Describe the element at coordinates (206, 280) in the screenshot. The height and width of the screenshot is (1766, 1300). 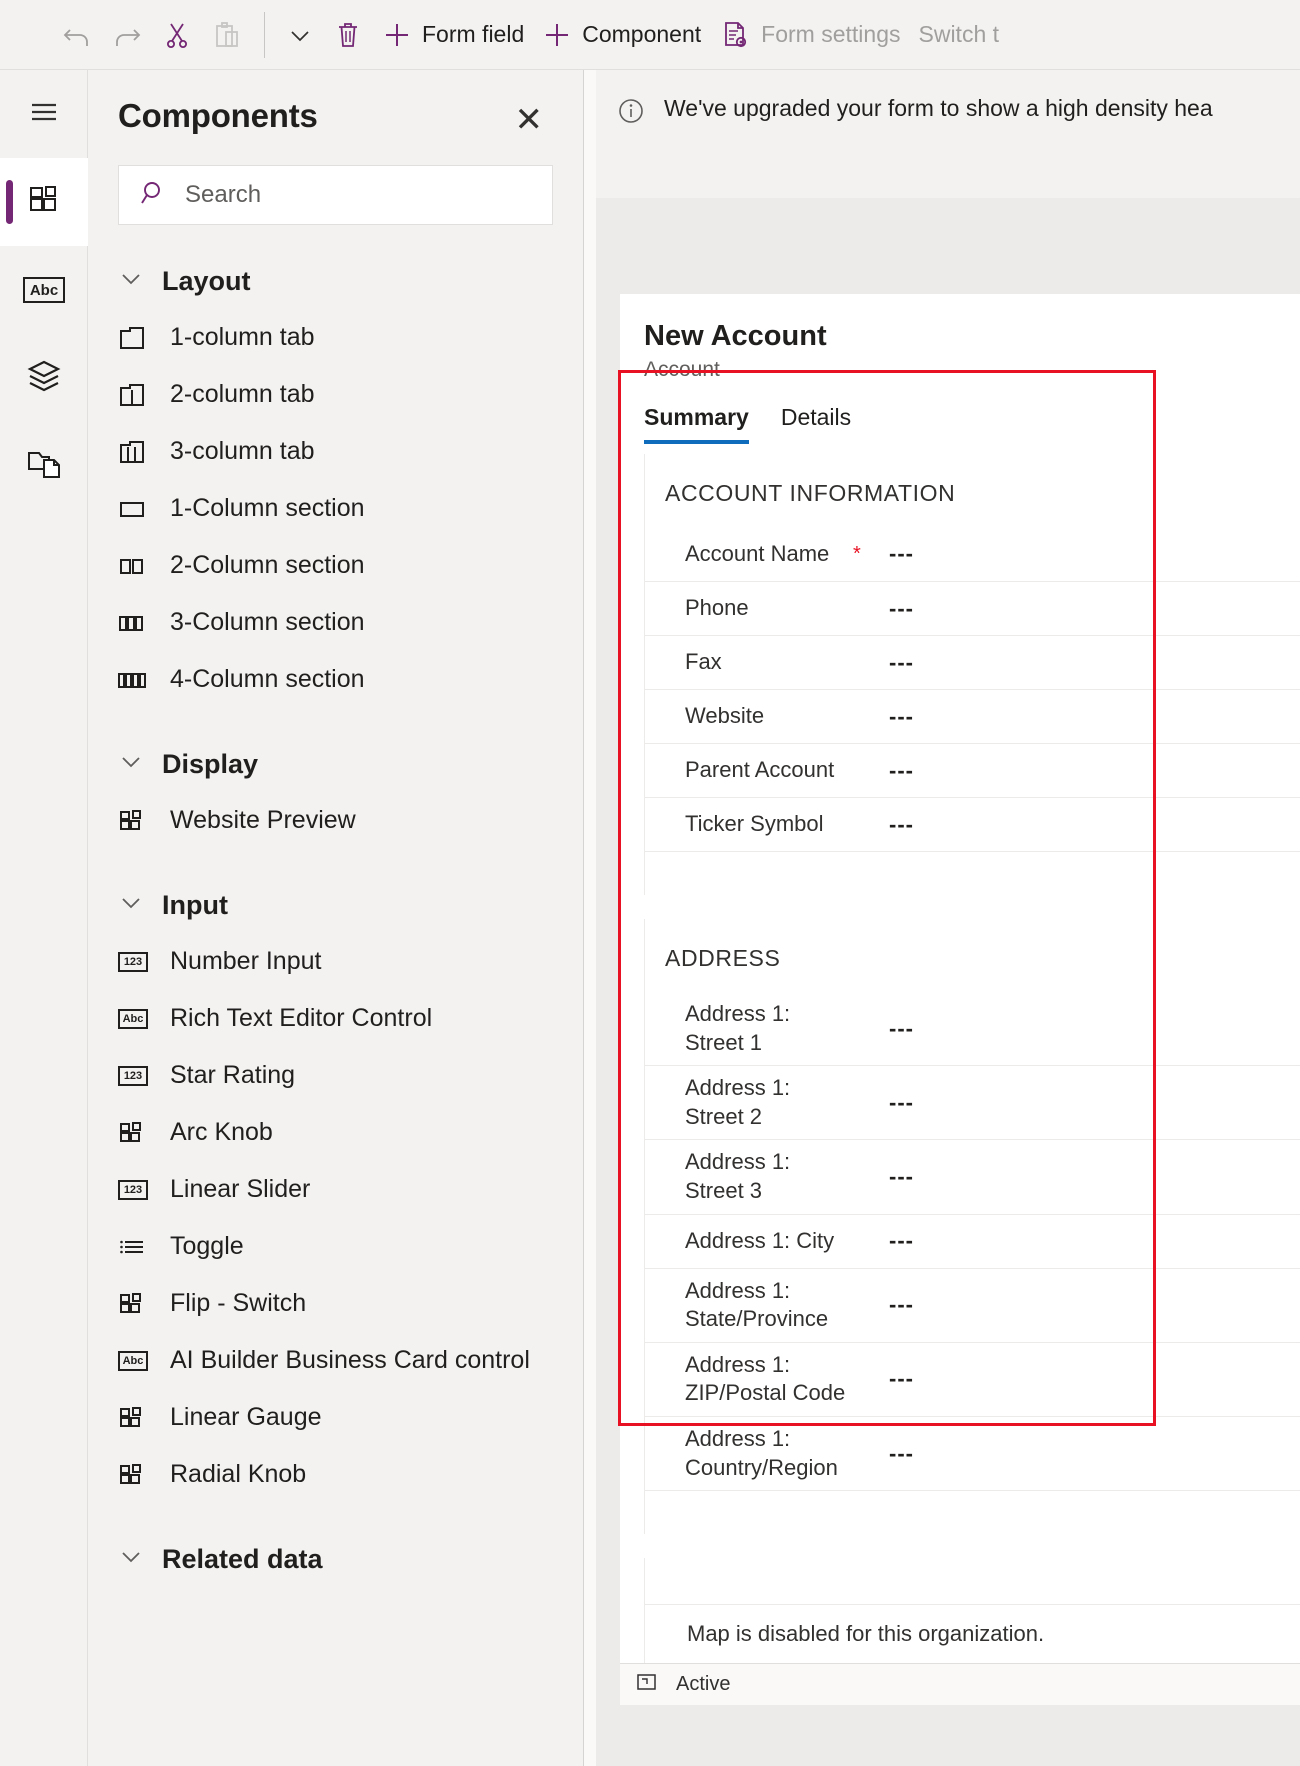
I see `group-label: Layout` at that location.